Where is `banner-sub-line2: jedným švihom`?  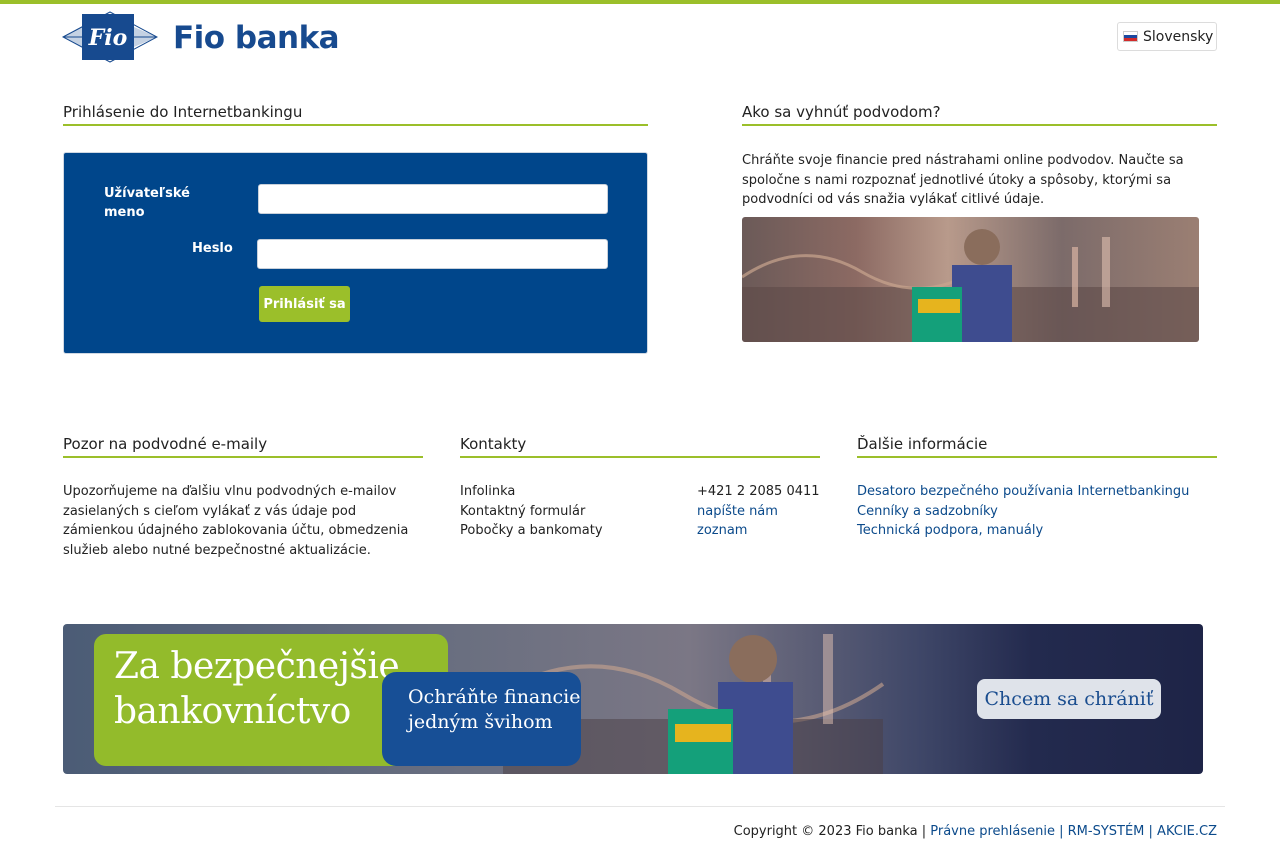
banner-sub-line2: jedným švihom is located at coordinates (480, 722).